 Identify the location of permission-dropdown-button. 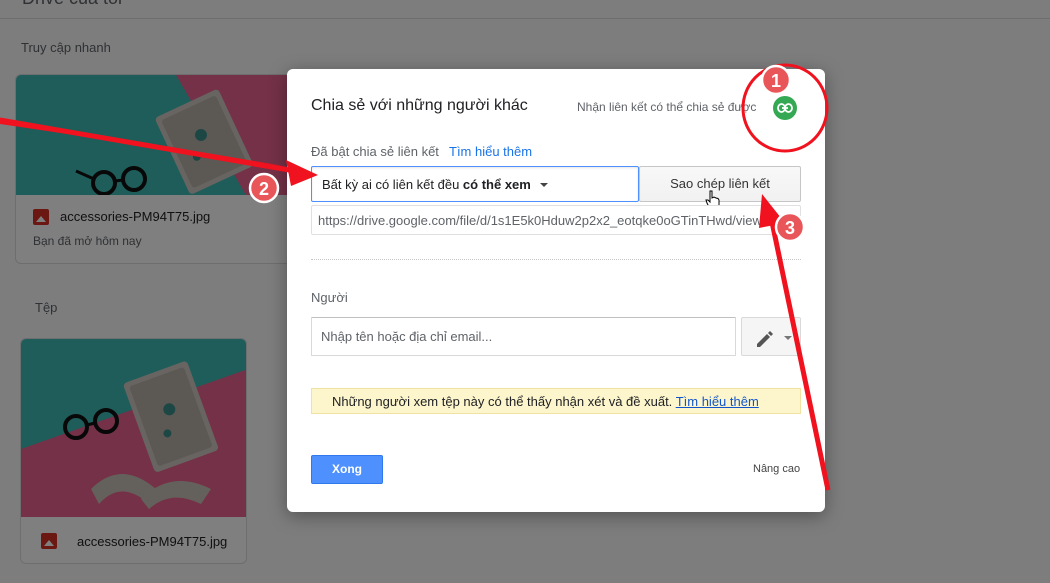
(771, 336).